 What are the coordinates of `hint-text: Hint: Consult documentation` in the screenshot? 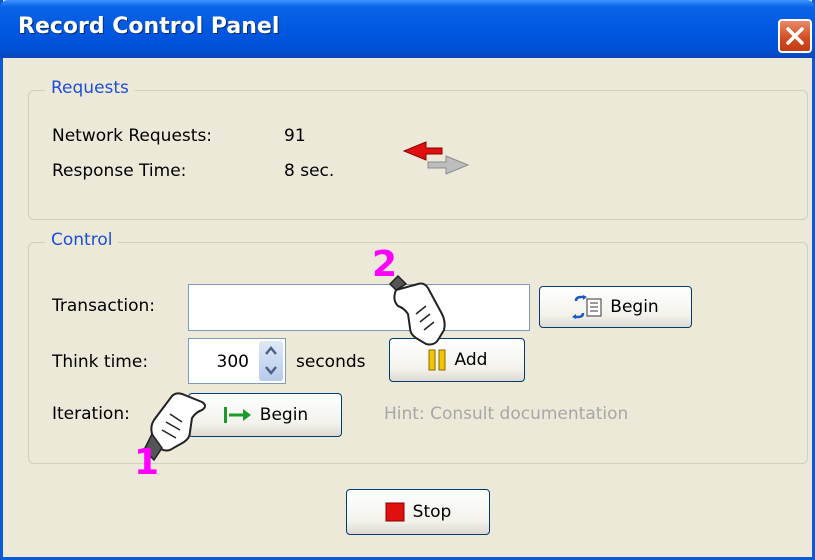 It's located at (506, 414).